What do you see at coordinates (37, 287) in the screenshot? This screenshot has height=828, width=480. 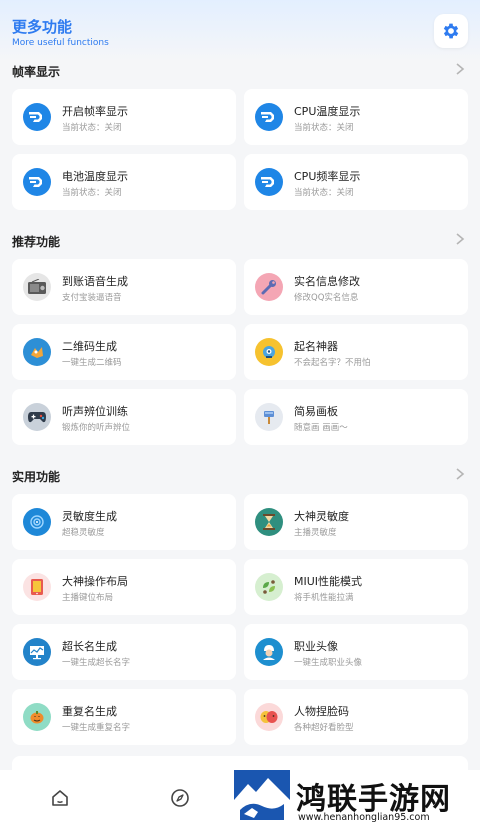 I see `radio-icon` at bounding box center [37, 287].